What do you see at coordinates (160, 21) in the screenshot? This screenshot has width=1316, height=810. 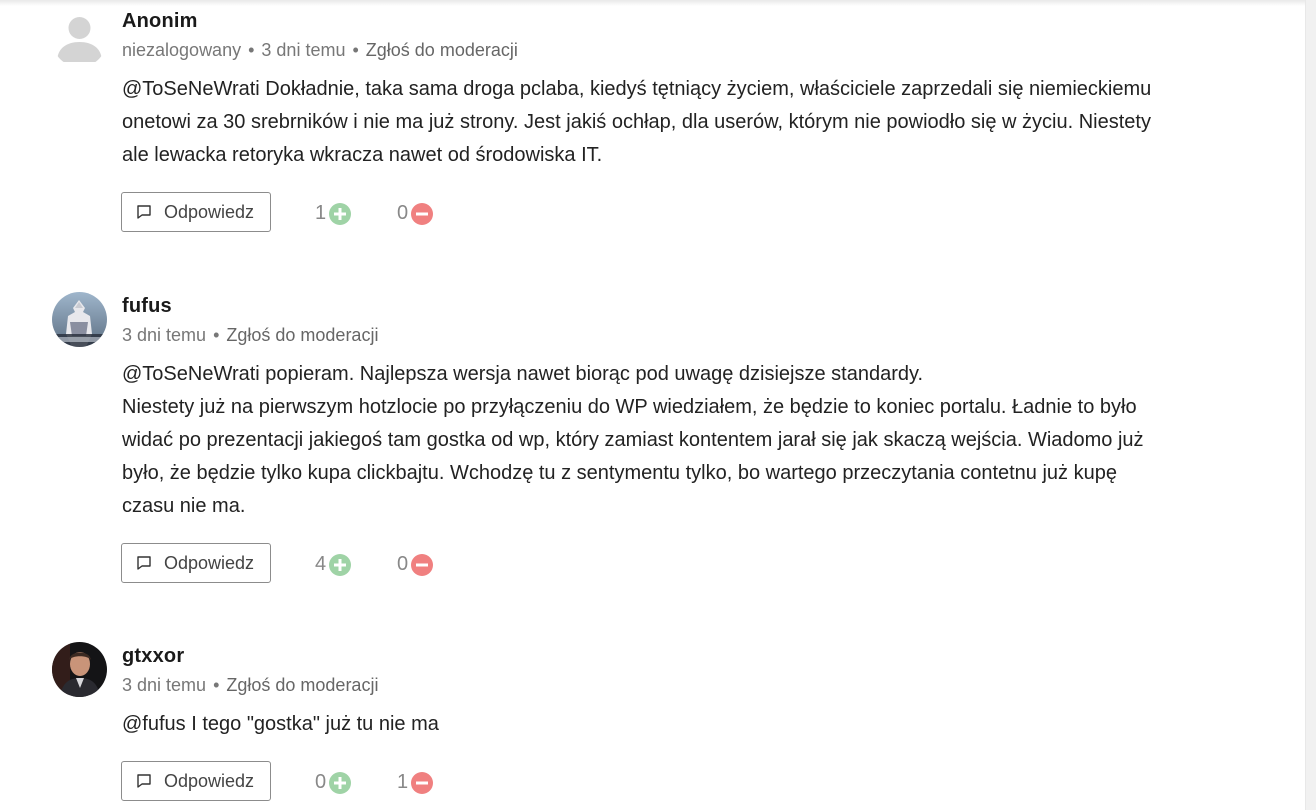 I see `comment-author: Anonim` at bounding box center [160, 21].